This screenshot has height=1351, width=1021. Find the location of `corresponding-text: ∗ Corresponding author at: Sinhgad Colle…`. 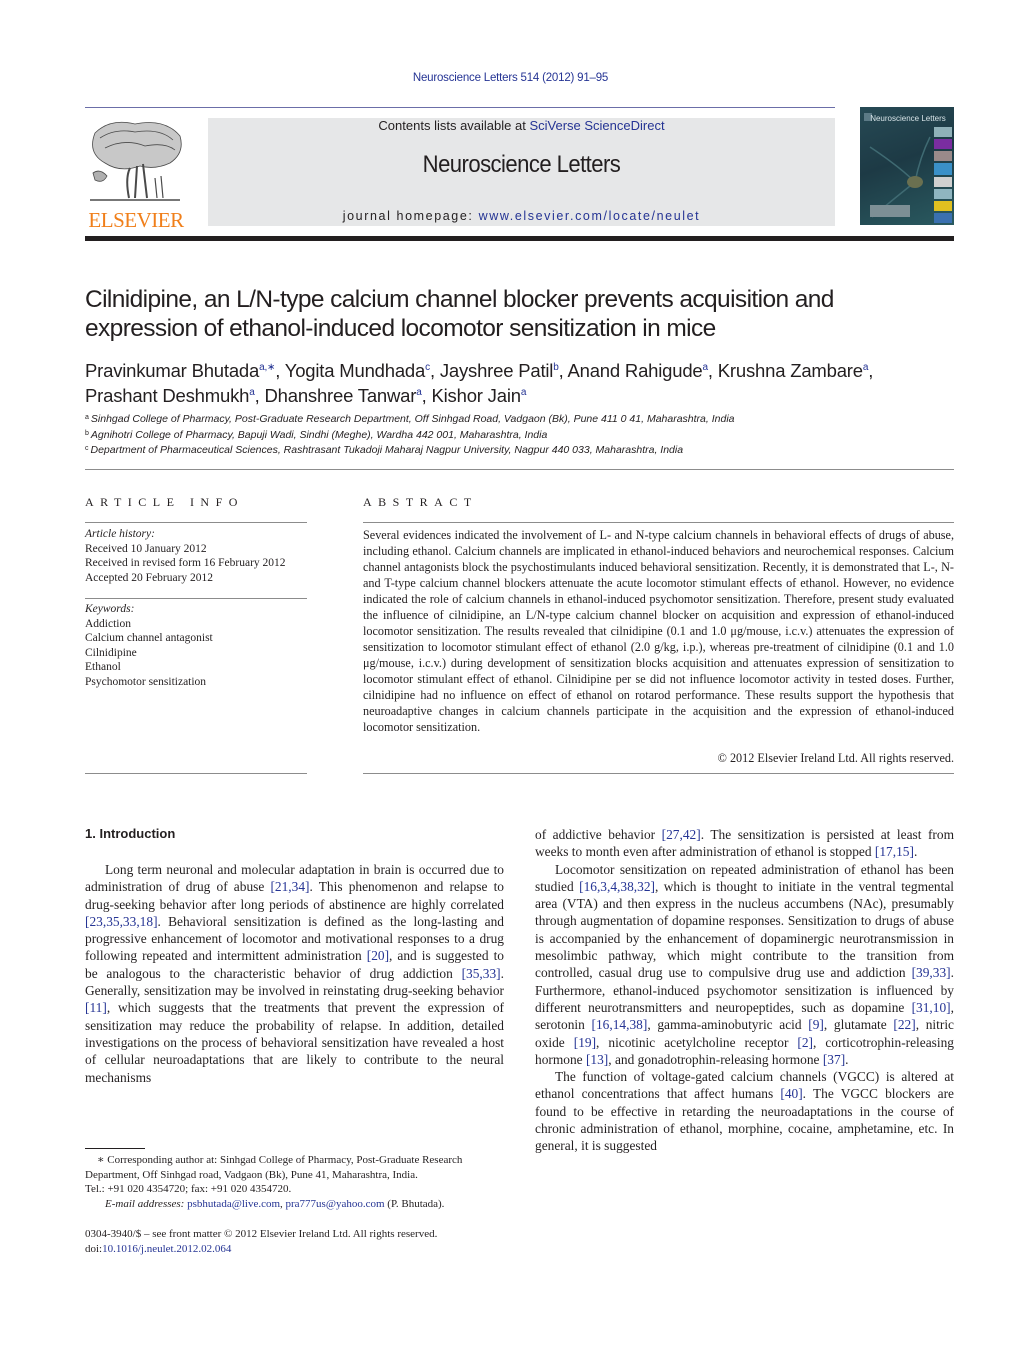

corresponding-text: ∗ Corresponding author at: Sinhgad Colle… is located at coordinates (274, 1167).